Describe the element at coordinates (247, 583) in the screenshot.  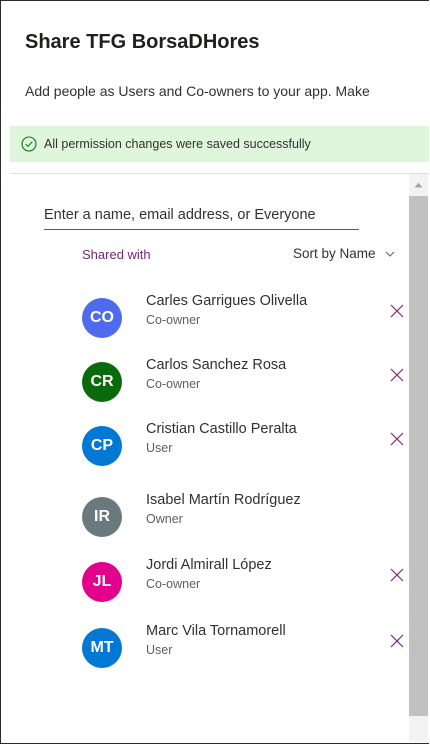
I see `shared-user-row: JL Jordi Almirall López Co-owner` at that location.